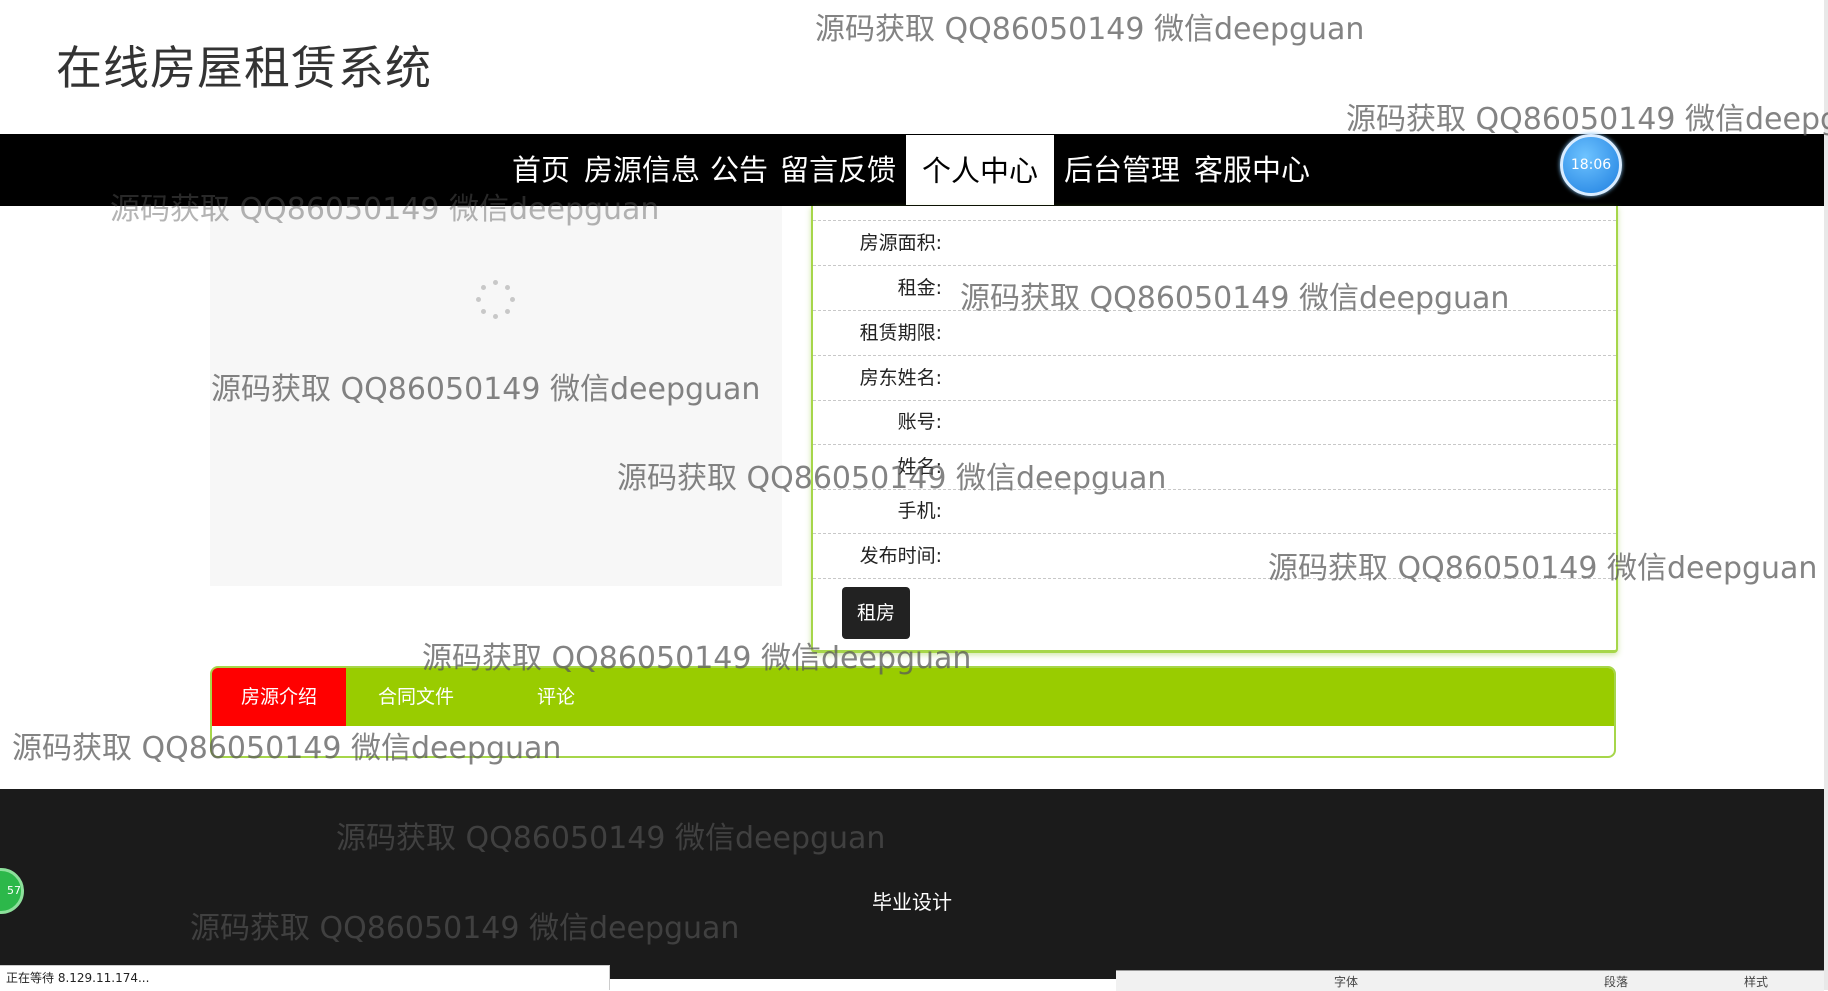 This screenshot has height=991, width=1828. Describe the element at coordinates (900, 556) in the screenshot. I see `publish-time-label: 发布时间:` at that location.